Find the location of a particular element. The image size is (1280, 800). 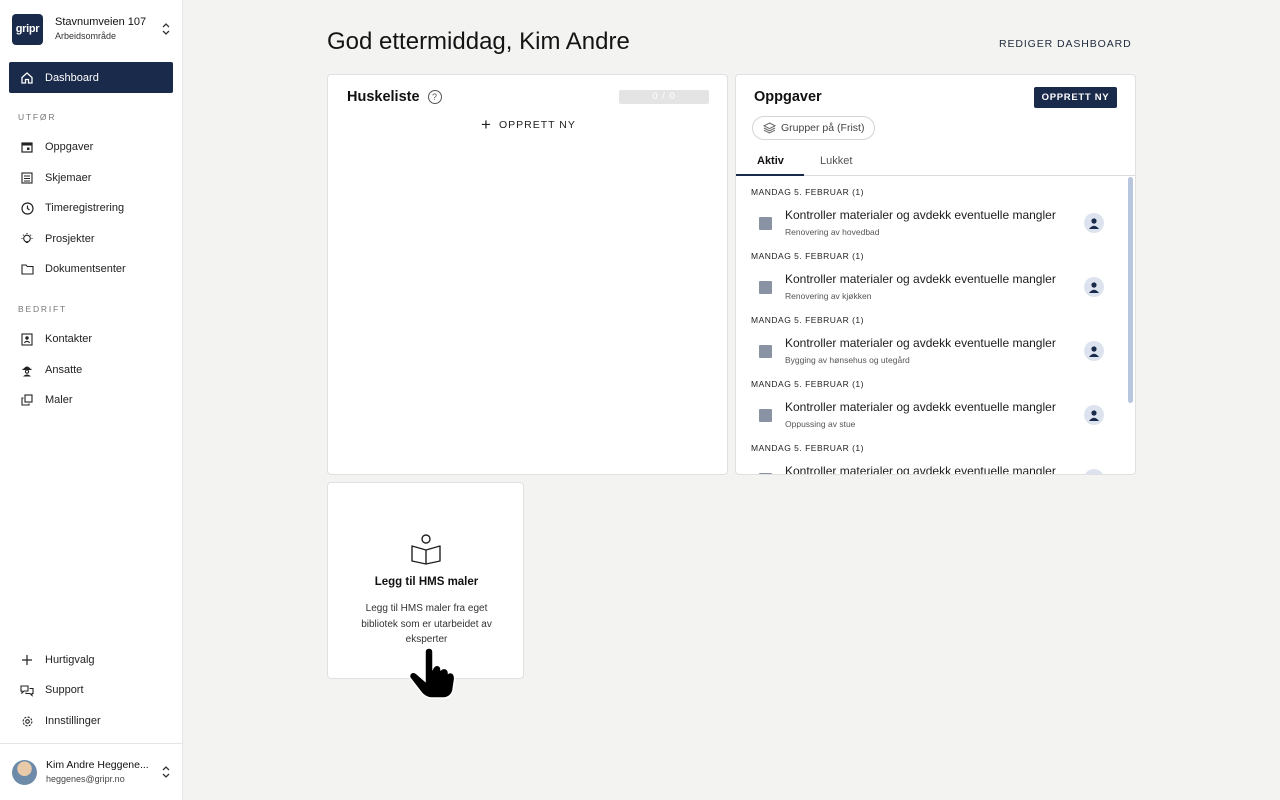

sidebar-item-hurtigvalg: Hurtigvalg is located at coordinates (91, 660).